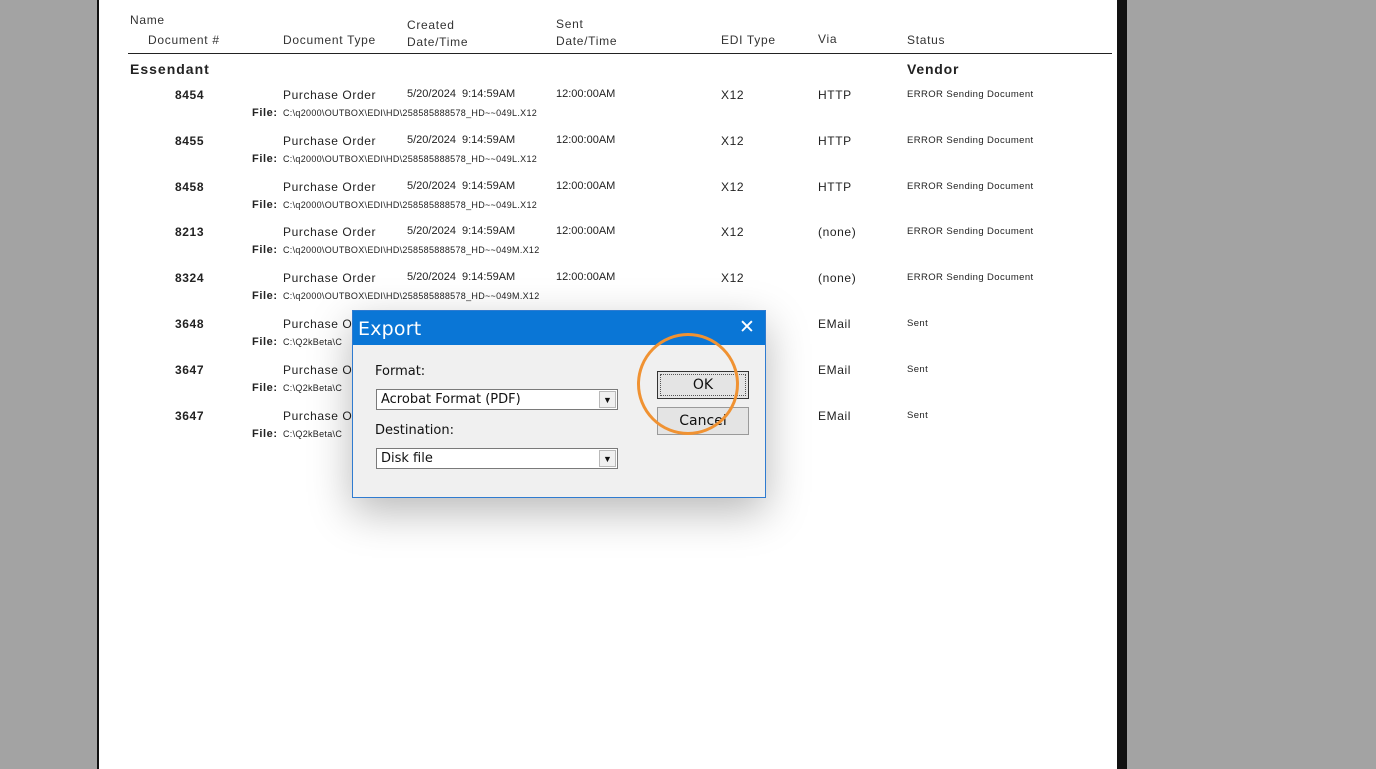  What do you see at coordinates (828, 39) in the screenshot?
I see `header-via: Via` at bounding box center [828, 39].